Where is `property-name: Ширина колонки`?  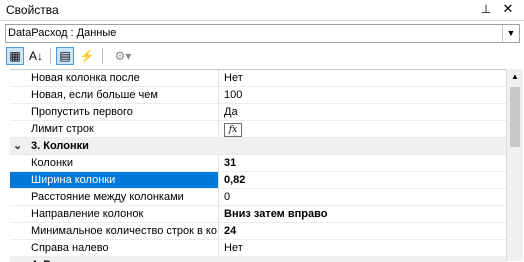 property-name: Ширина колонки is located at coordinates (114, 180).